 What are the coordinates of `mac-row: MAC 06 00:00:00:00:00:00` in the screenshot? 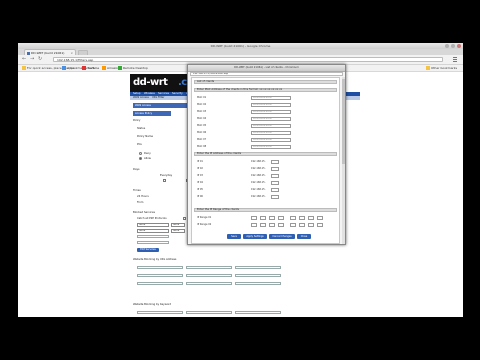 It's located at (265, 133).